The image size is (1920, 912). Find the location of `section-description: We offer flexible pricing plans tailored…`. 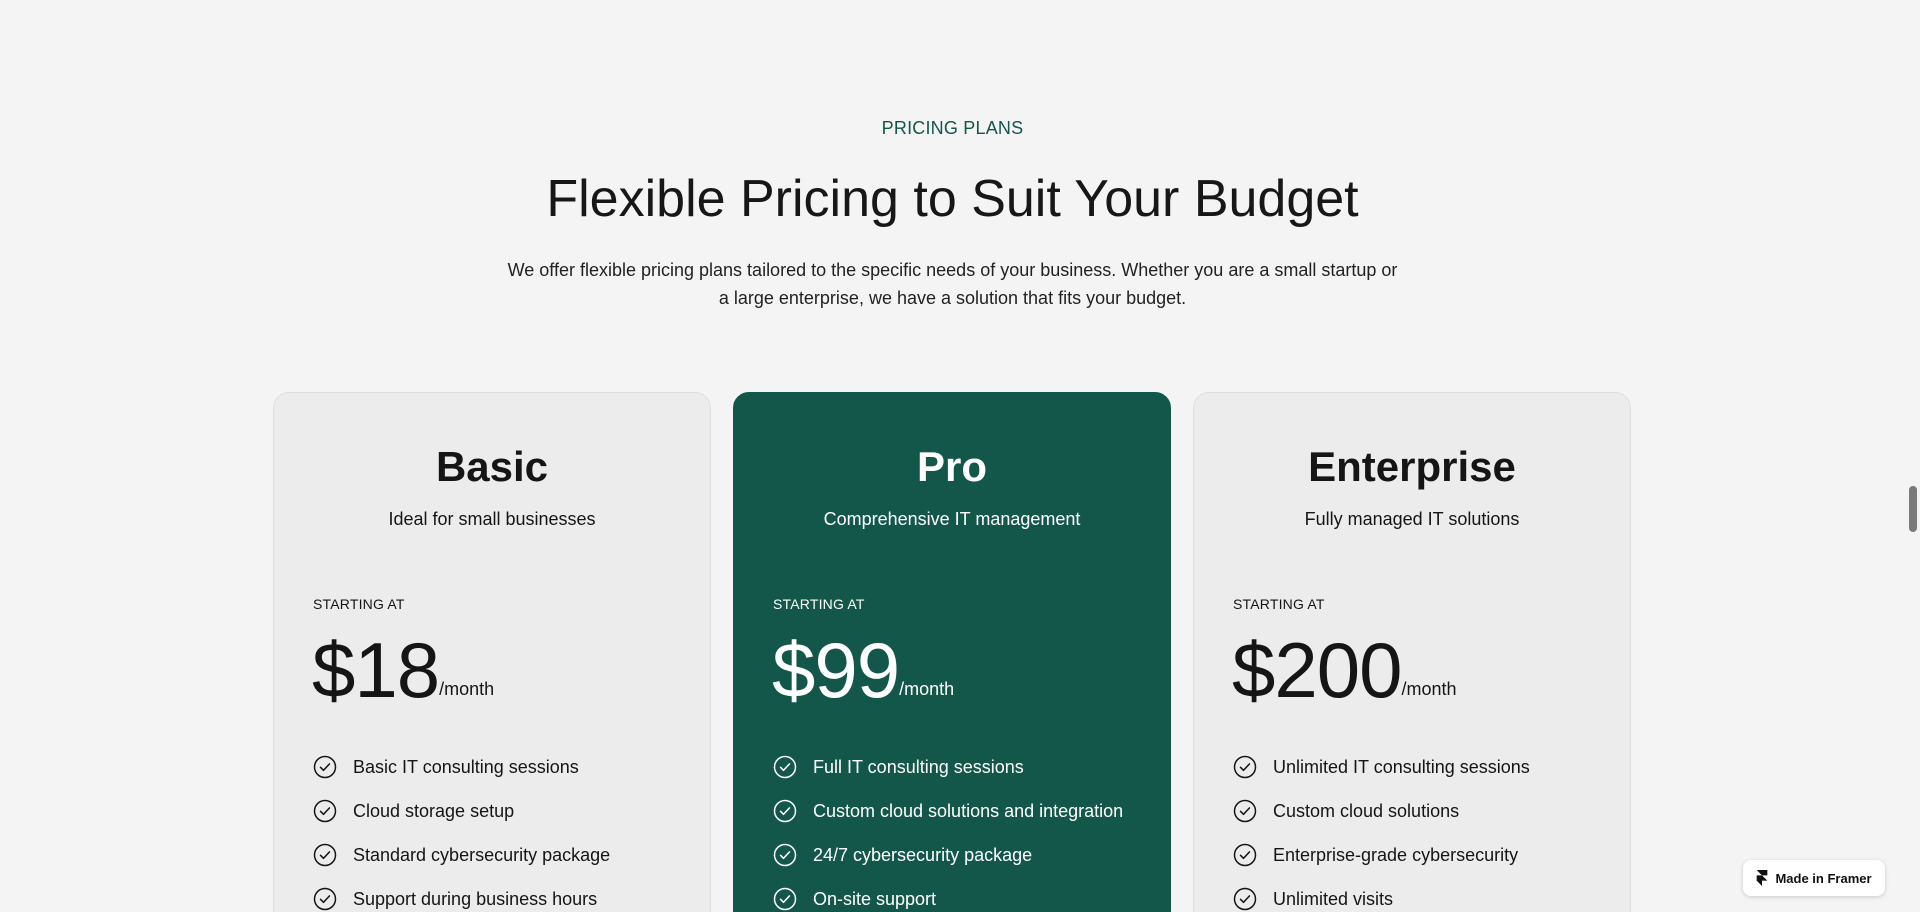

section-description: We offer flexible pricing plans tailored… is located at coordinates (952, 284).